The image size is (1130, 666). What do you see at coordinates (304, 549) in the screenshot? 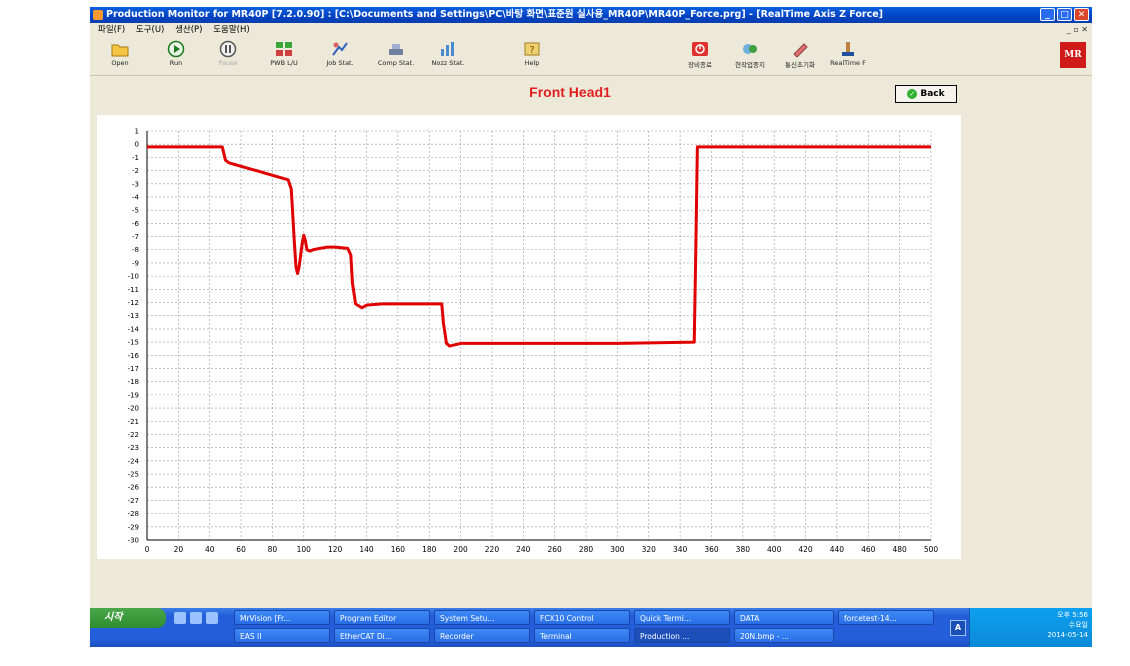
I see `x-tick-label: 100` at bounding box center [304, 549].